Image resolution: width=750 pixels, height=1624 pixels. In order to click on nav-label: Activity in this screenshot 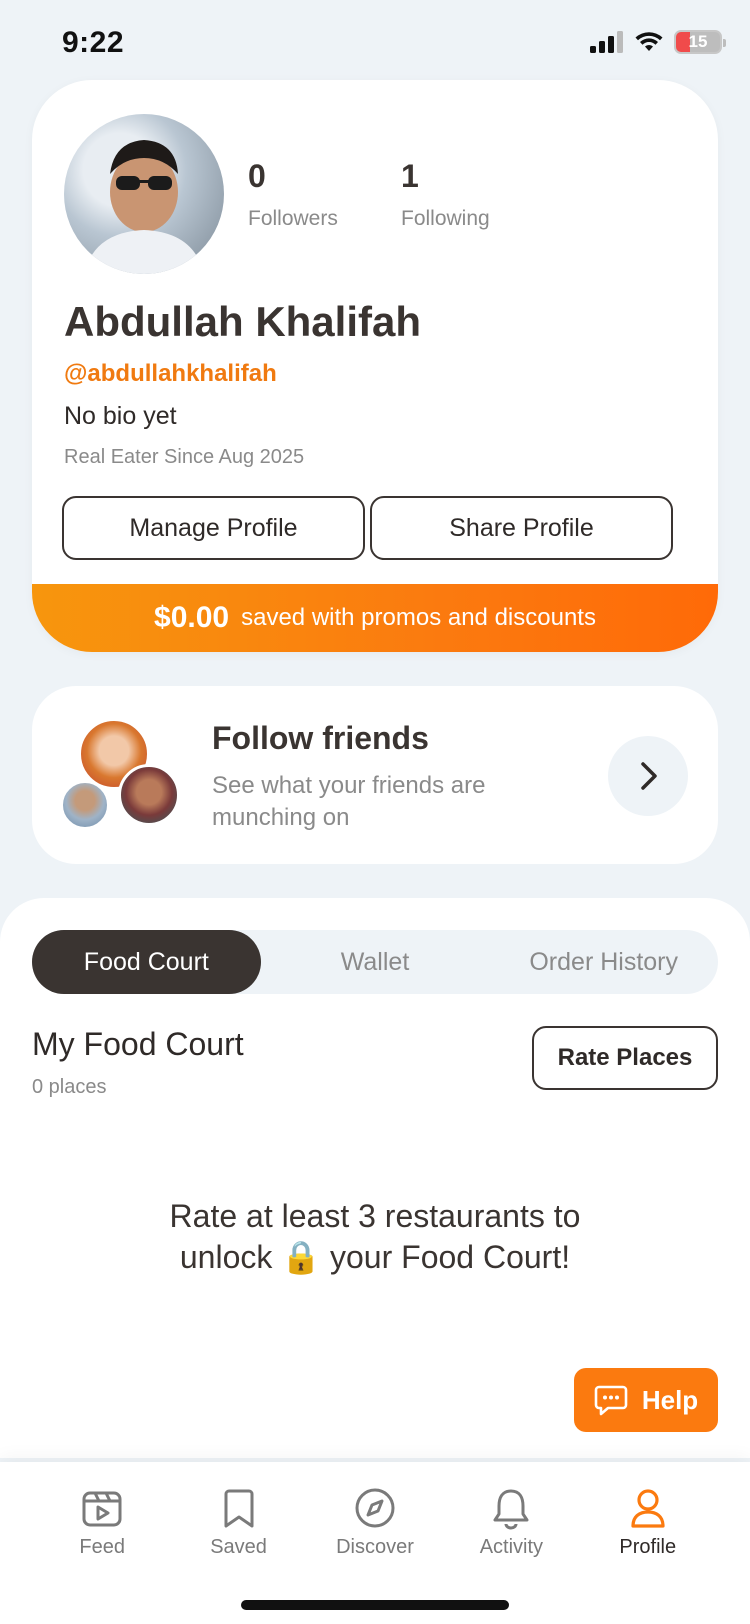, I will do `click(511, 1547)`.